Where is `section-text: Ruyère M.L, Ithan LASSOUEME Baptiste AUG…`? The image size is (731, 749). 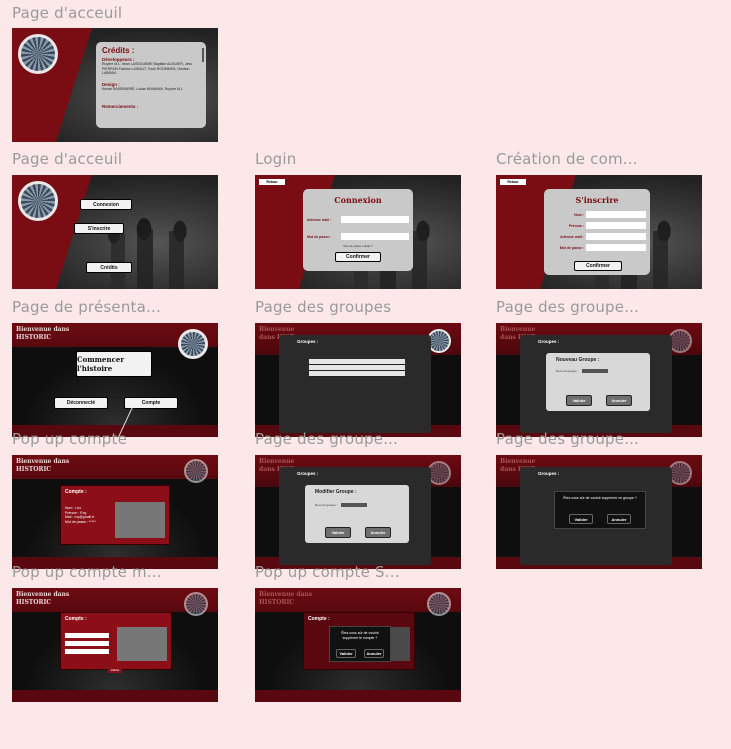
section-text: Ruyère M.L, Ithan LASSOUEME Baptiste AUG… is located at coordinates (147, 68).